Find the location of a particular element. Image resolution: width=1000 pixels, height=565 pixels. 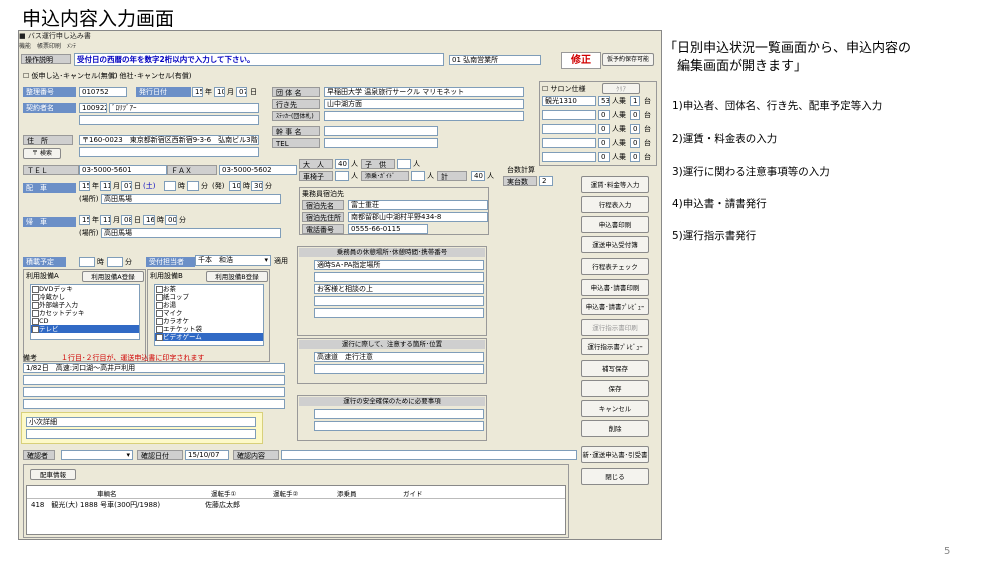

list-item: マイク is located at coordinates (209, 313).